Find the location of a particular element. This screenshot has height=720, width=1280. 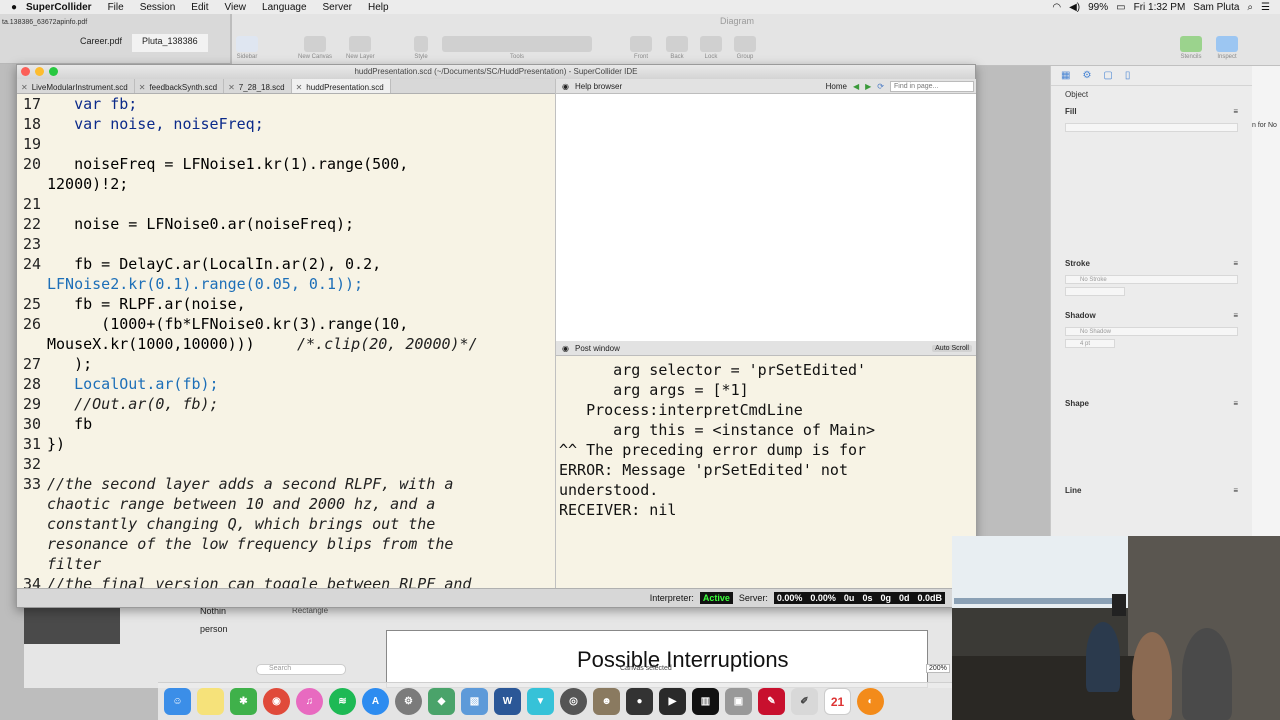

wifi-icon: ◠ is located at coordinates (1056, 7).